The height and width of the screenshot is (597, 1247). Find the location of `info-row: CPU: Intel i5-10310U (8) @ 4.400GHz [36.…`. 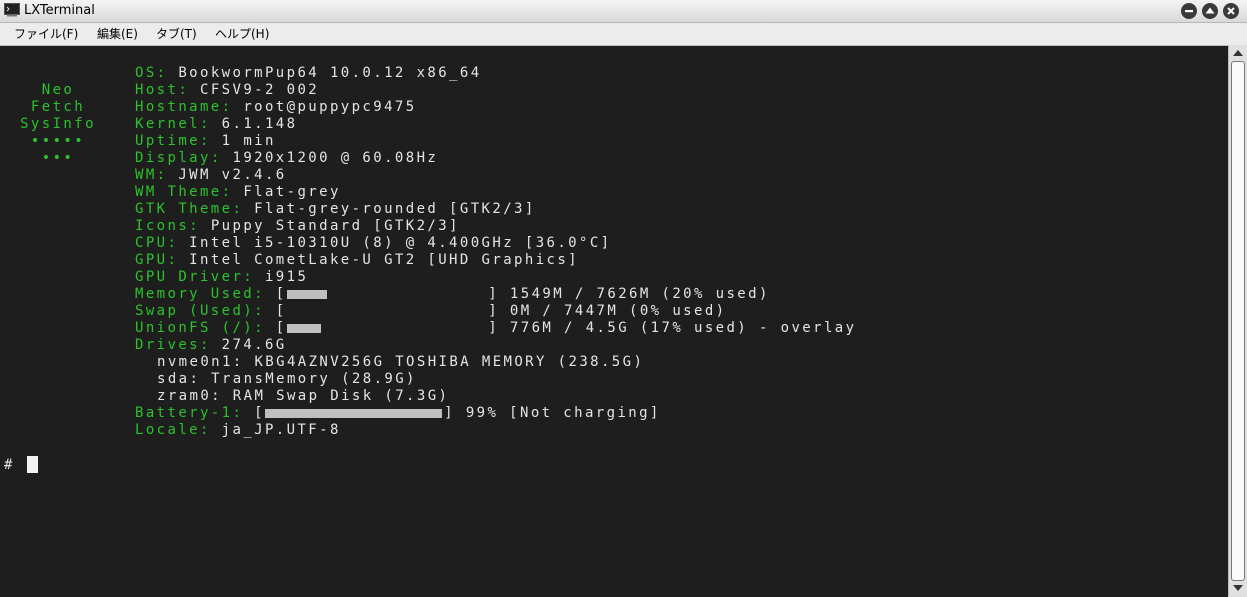

info-row: CPU: Intel i5-10310U (8) @ 4.400GHz [36.… is located at coordinates (495, 243).